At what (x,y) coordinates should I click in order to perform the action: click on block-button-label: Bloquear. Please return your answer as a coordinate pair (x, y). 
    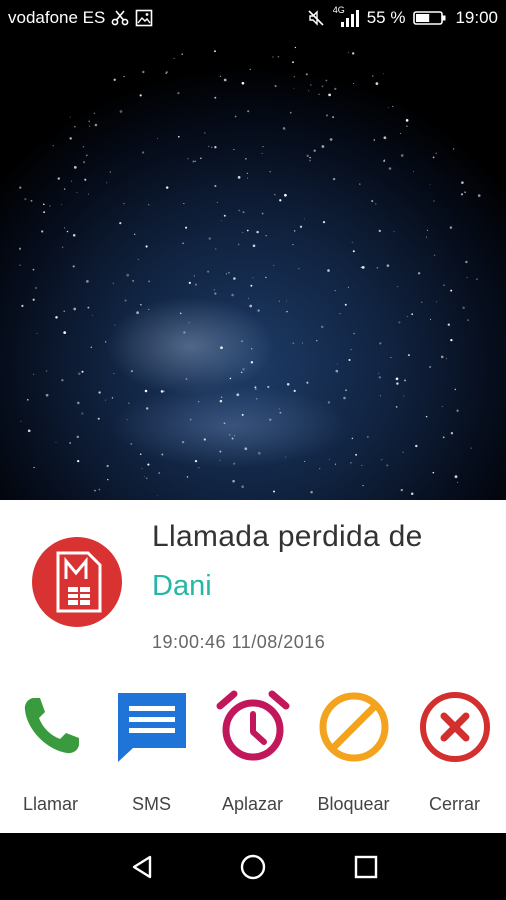
    Looking at the image, I should click on (353, 804).